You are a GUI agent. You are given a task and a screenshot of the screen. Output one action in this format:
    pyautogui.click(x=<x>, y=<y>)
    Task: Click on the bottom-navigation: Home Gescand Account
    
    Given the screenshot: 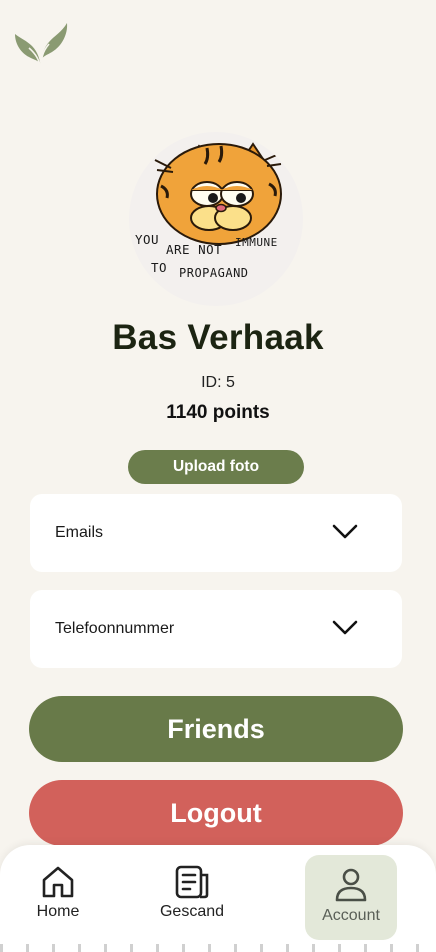 What is the action you would take?
    pyautogui.click(x=218, y=898)
    